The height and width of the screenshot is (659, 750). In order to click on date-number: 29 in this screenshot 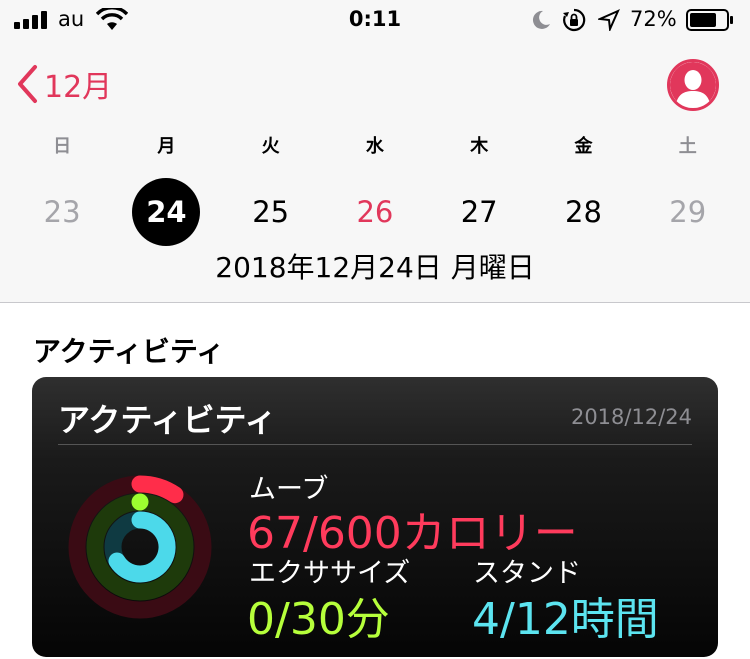, I will do `click(688, 212)`.